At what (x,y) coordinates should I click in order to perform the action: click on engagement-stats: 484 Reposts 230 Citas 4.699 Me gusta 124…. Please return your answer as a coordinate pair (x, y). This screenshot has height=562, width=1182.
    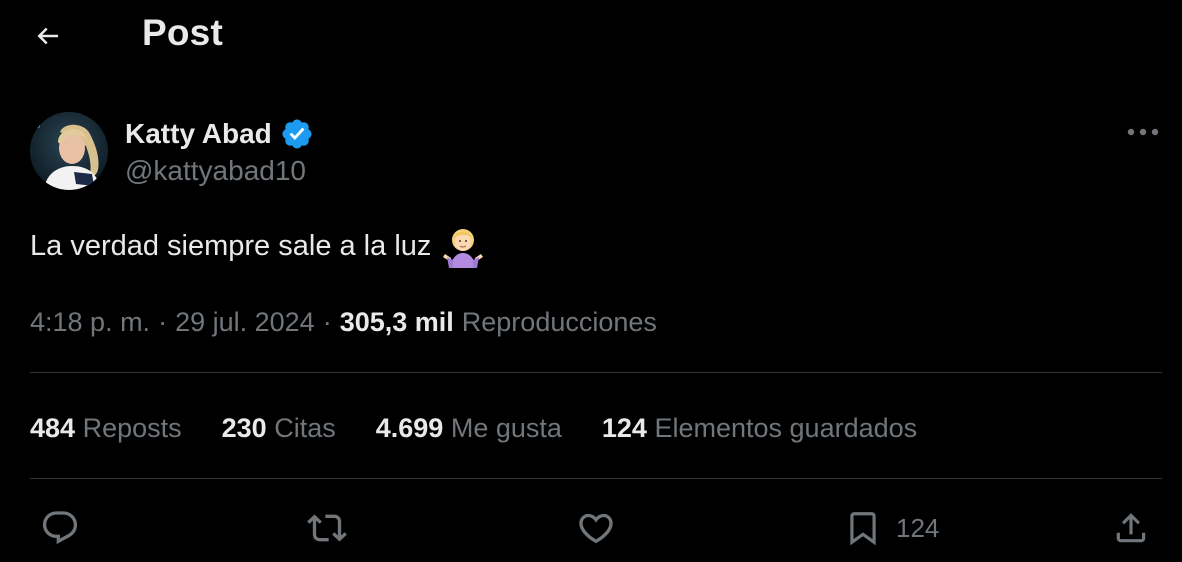
    Looking at the image, I should click on (493, 428).